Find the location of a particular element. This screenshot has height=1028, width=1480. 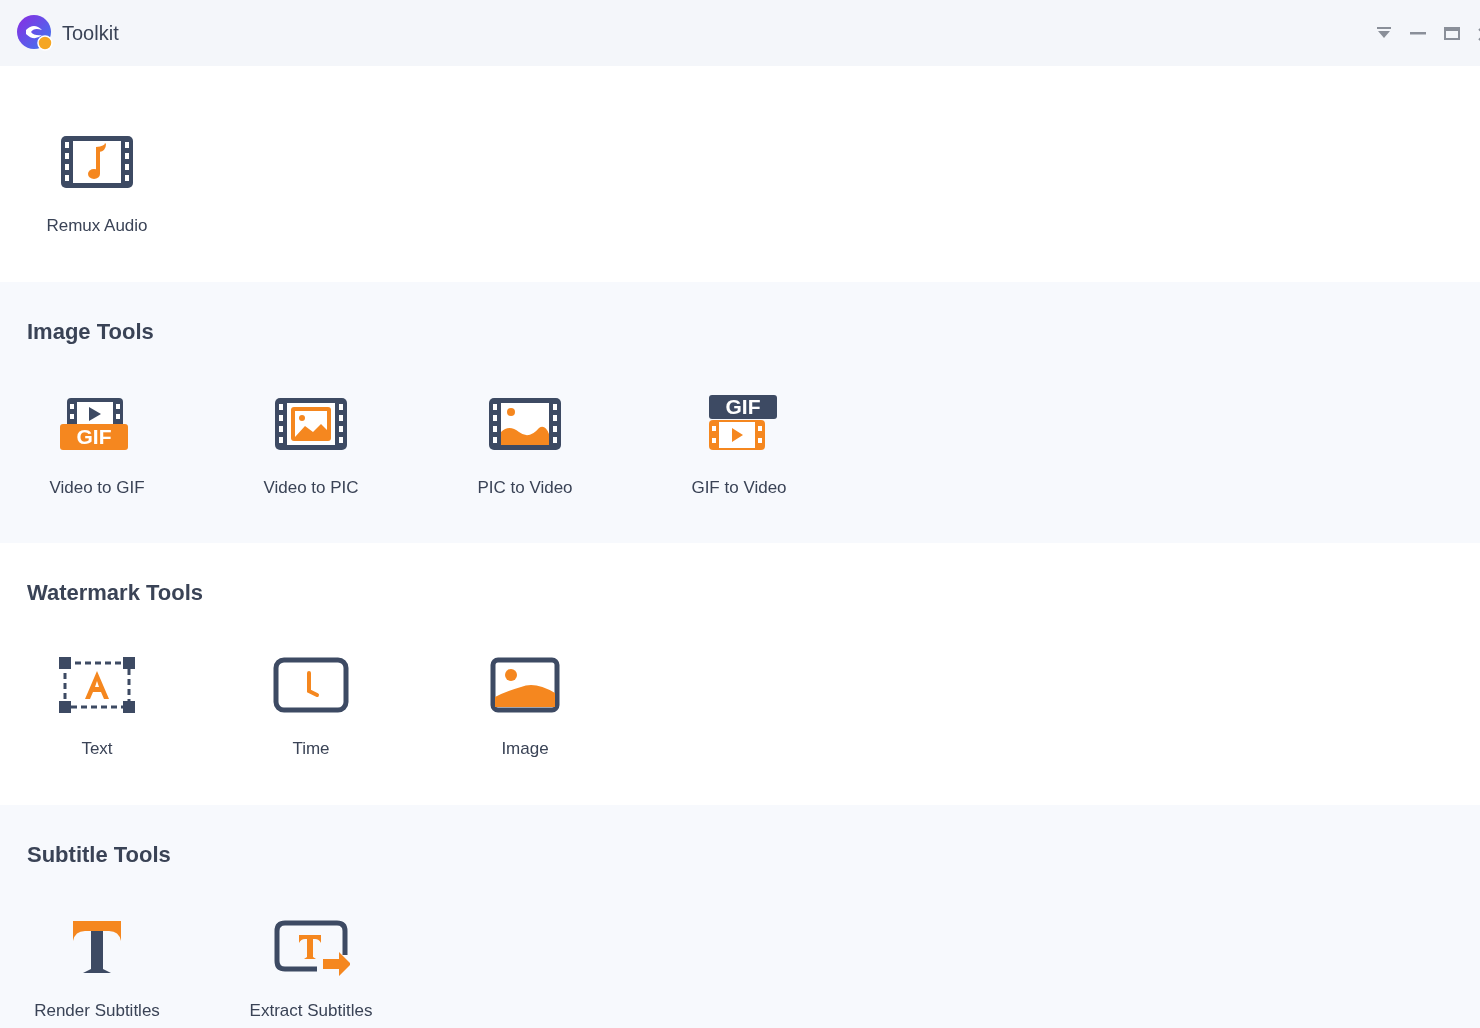

tool-label: GIF to Video is located at coordinates (739, 488).